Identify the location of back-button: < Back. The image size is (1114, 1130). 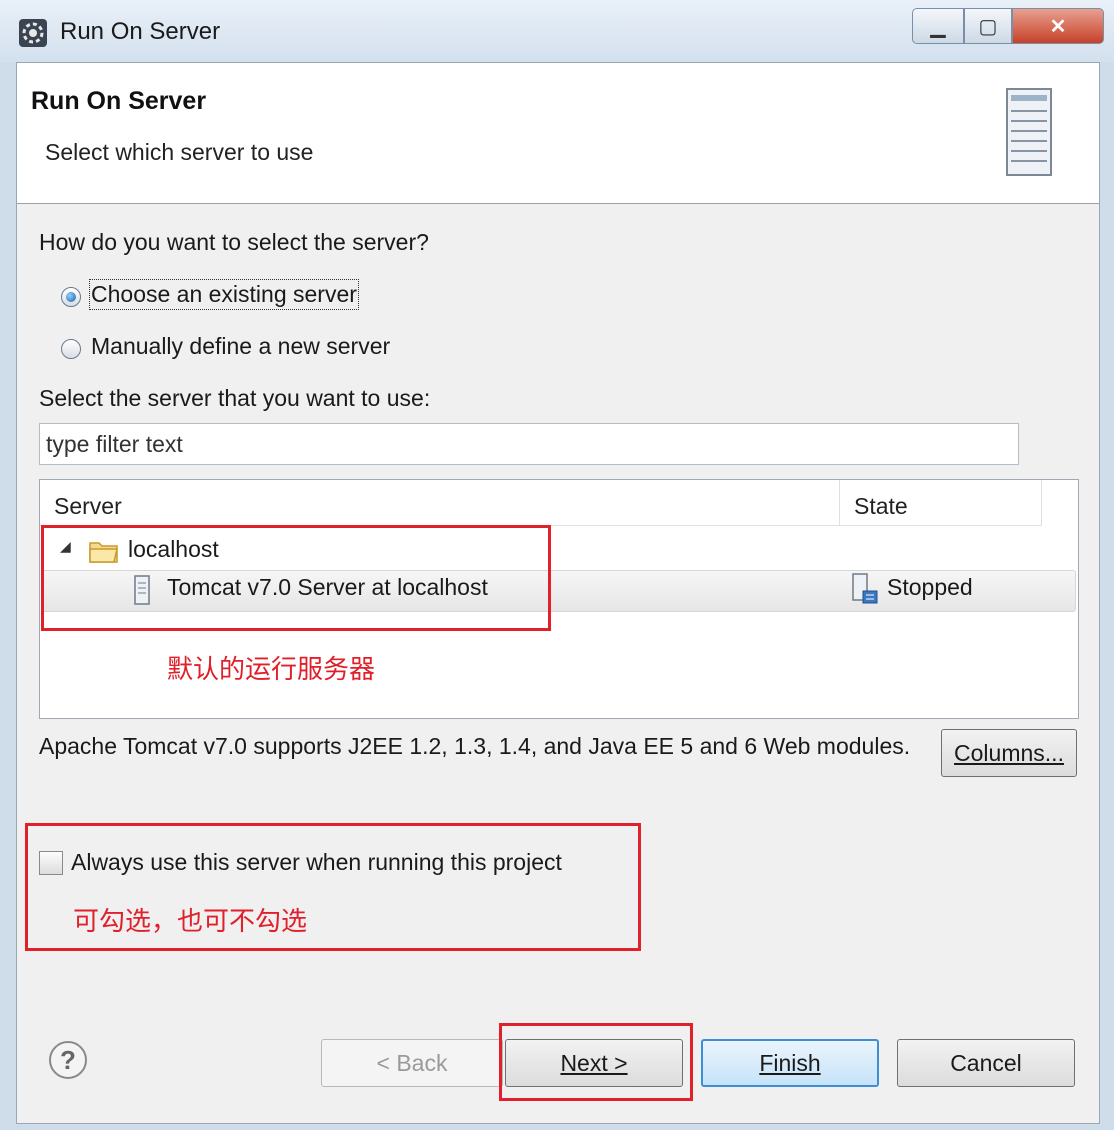
(412, 1063).